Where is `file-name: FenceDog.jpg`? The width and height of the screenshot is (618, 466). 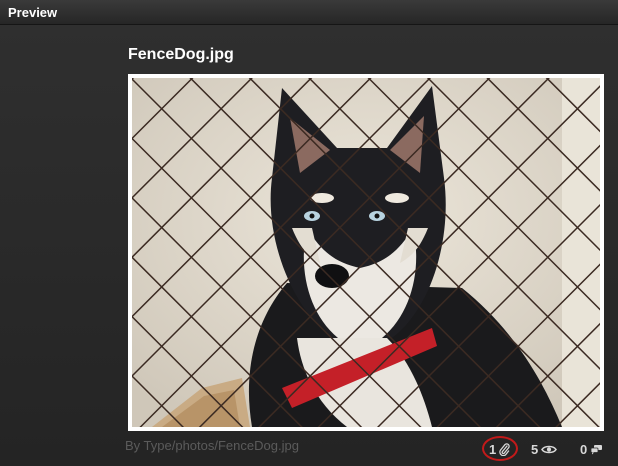
file-name: FenceDog.jpg is located at coordinates (181, 54).